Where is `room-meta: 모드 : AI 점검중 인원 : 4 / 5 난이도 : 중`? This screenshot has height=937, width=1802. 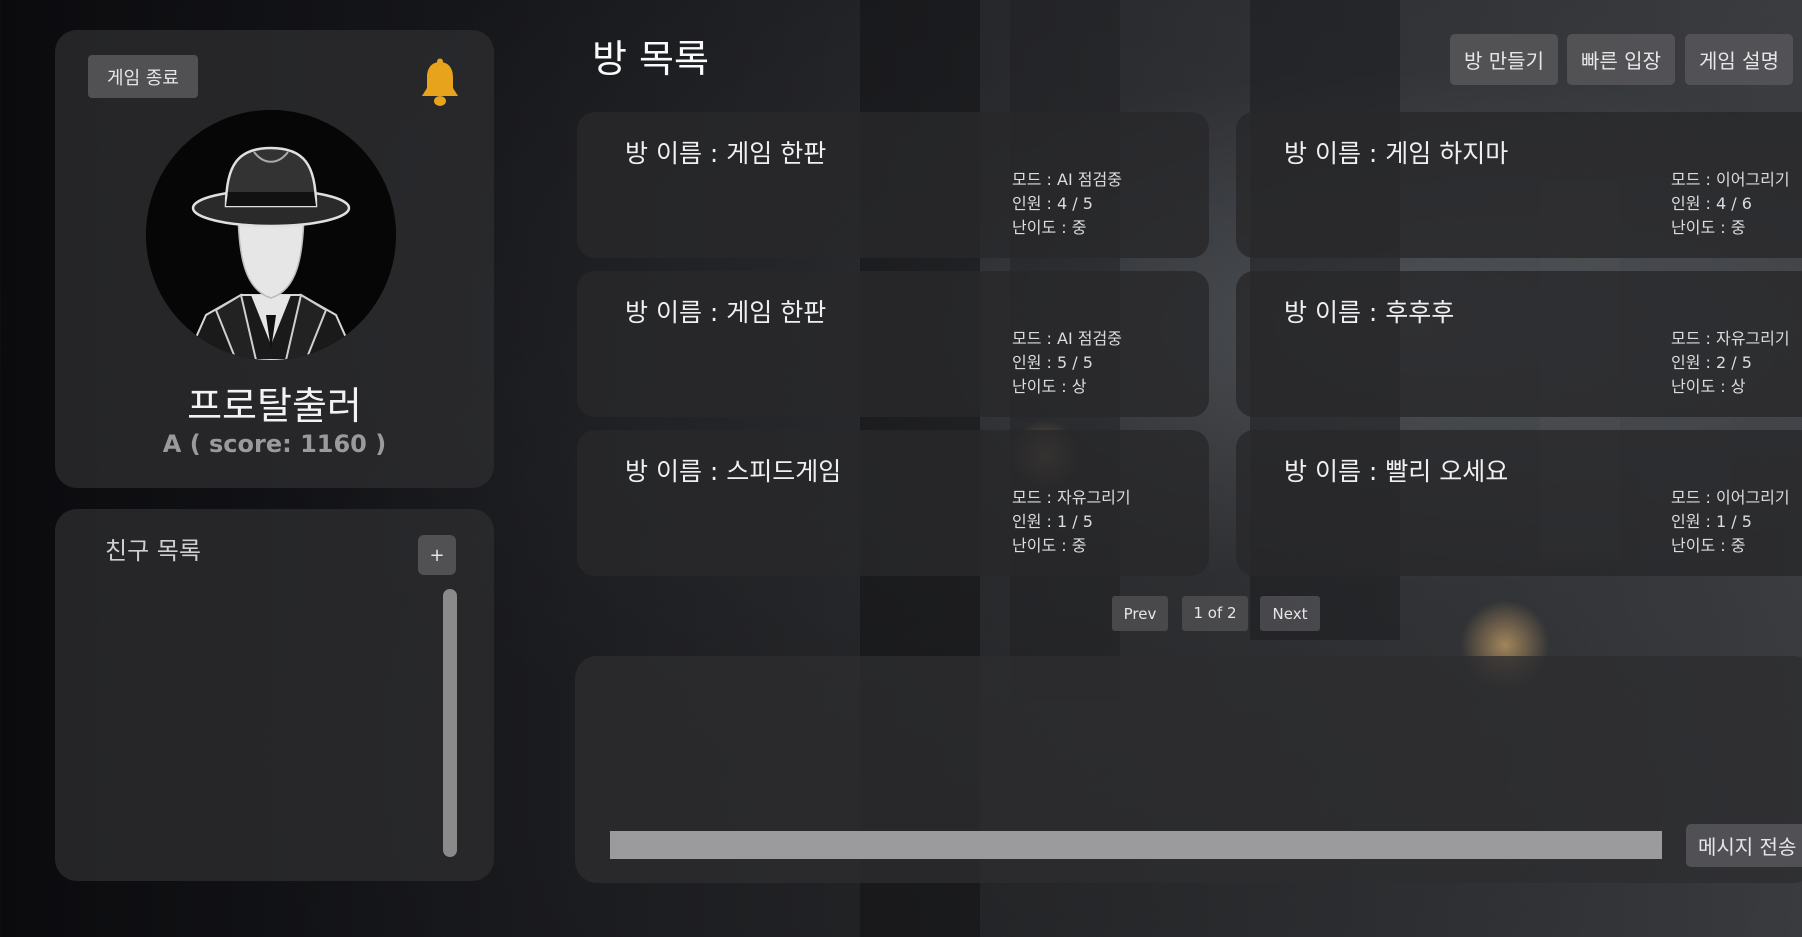 room-meta: 모드 : AI 점검중 인원 : 4 / 5 난이도 : 중 is located at coordinates (1067, 204).